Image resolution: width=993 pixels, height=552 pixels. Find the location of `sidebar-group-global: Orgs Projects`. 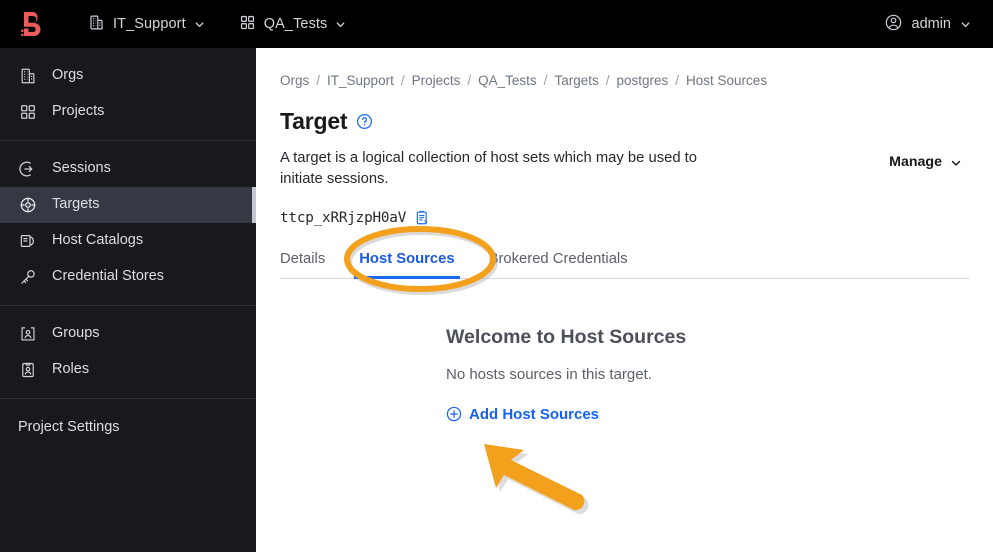

sidebar-group-global: Orgs Projects is located at coordinates (128, 94).